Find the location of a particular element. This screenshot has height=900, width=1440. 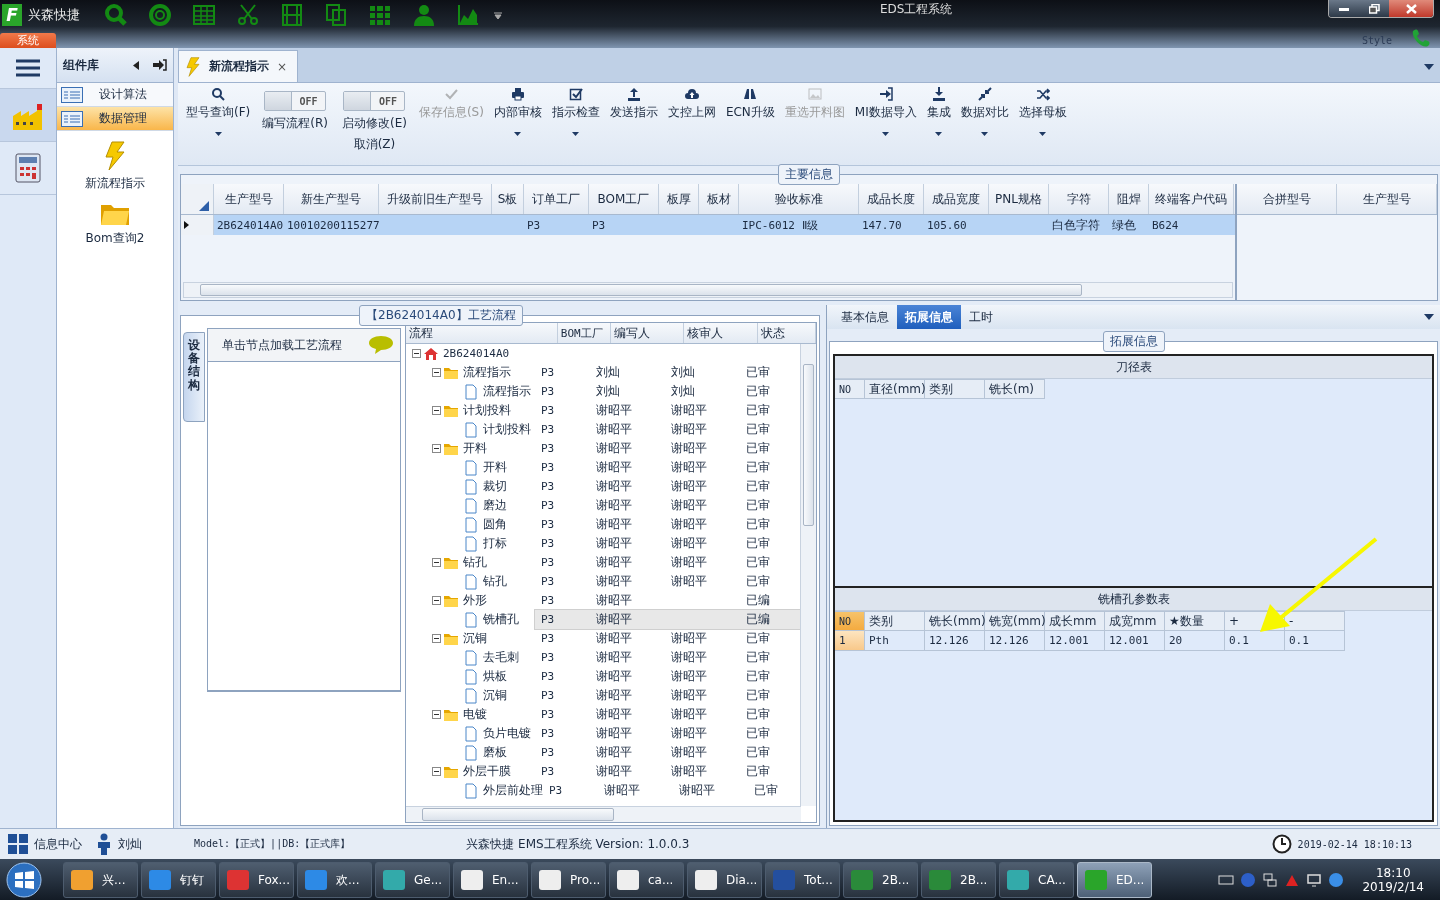

side-tab: 设备结构 is located at coordinates (194, 377).